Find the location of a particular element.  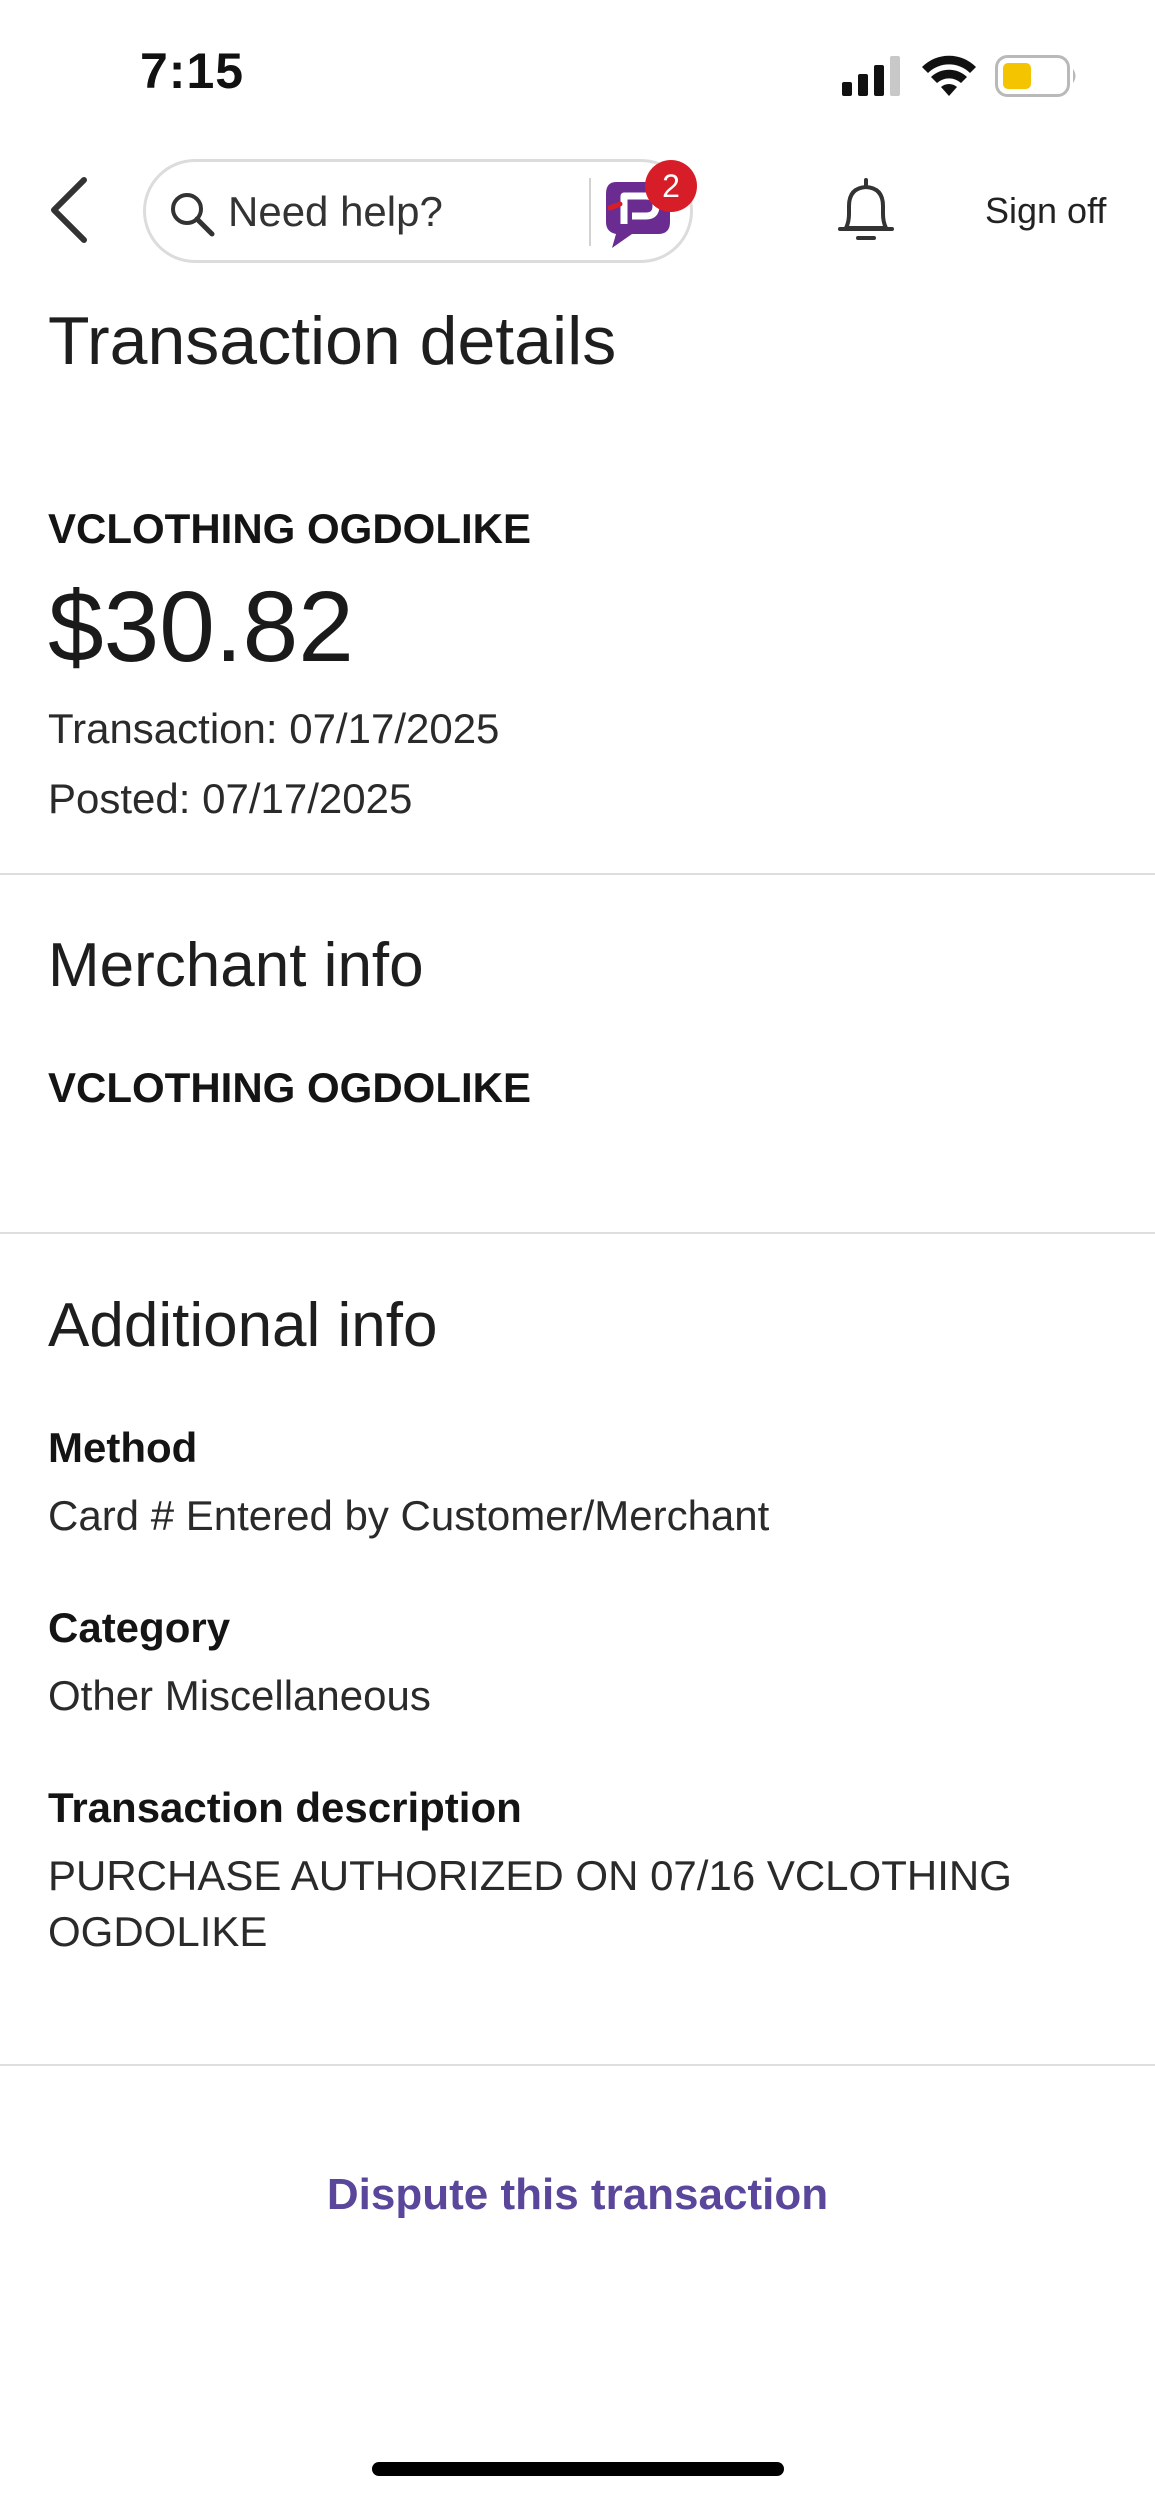

merchant-info-heading: Merchant info is located at coordinates (236, 965).